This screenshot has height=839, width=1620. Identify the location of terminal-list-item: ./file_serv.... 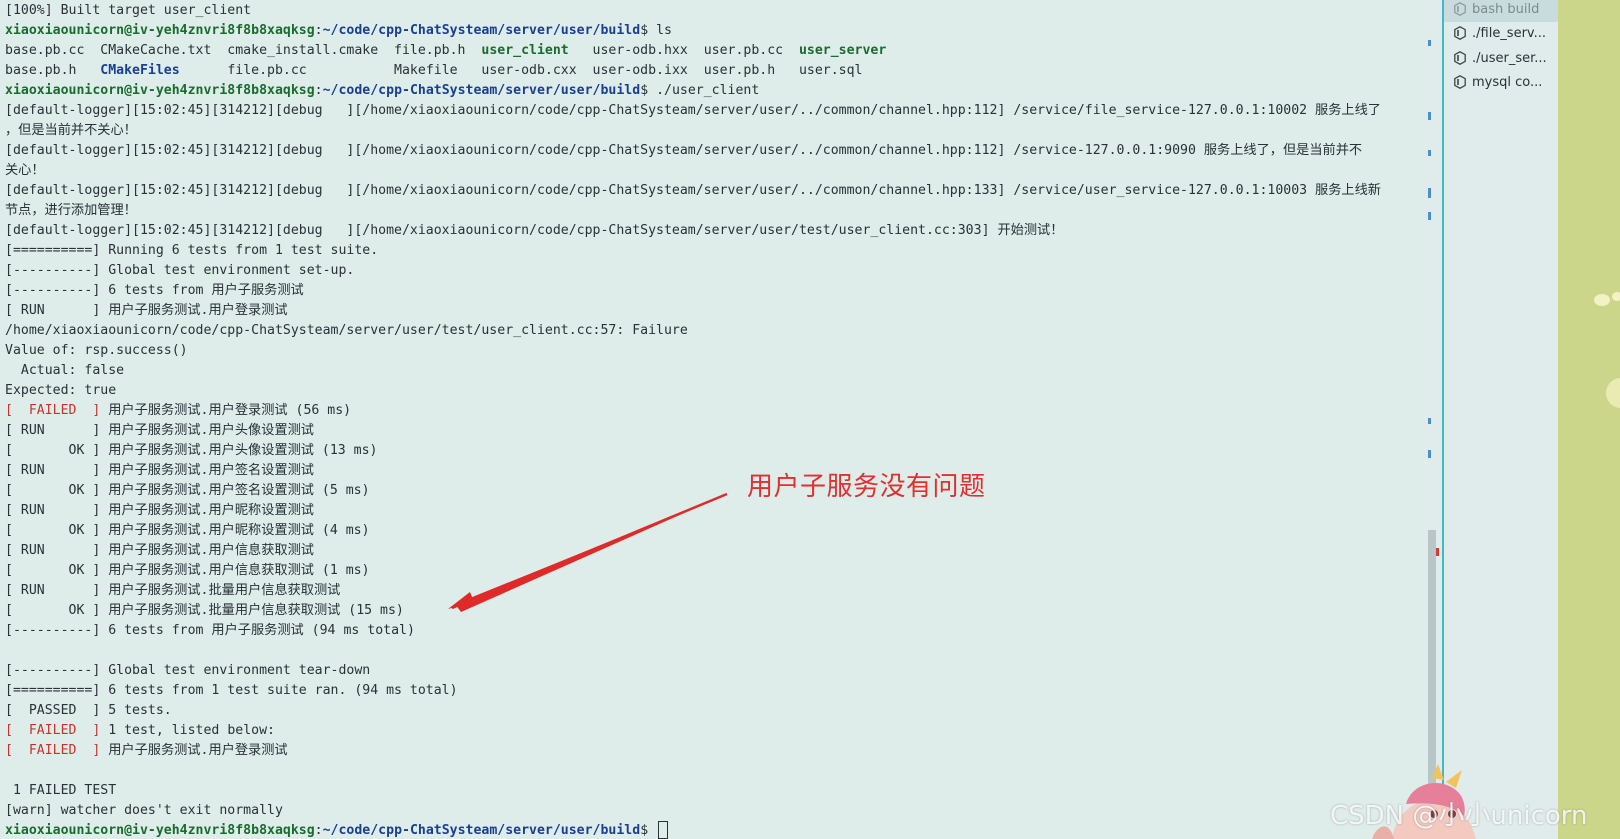
(1501, 33).